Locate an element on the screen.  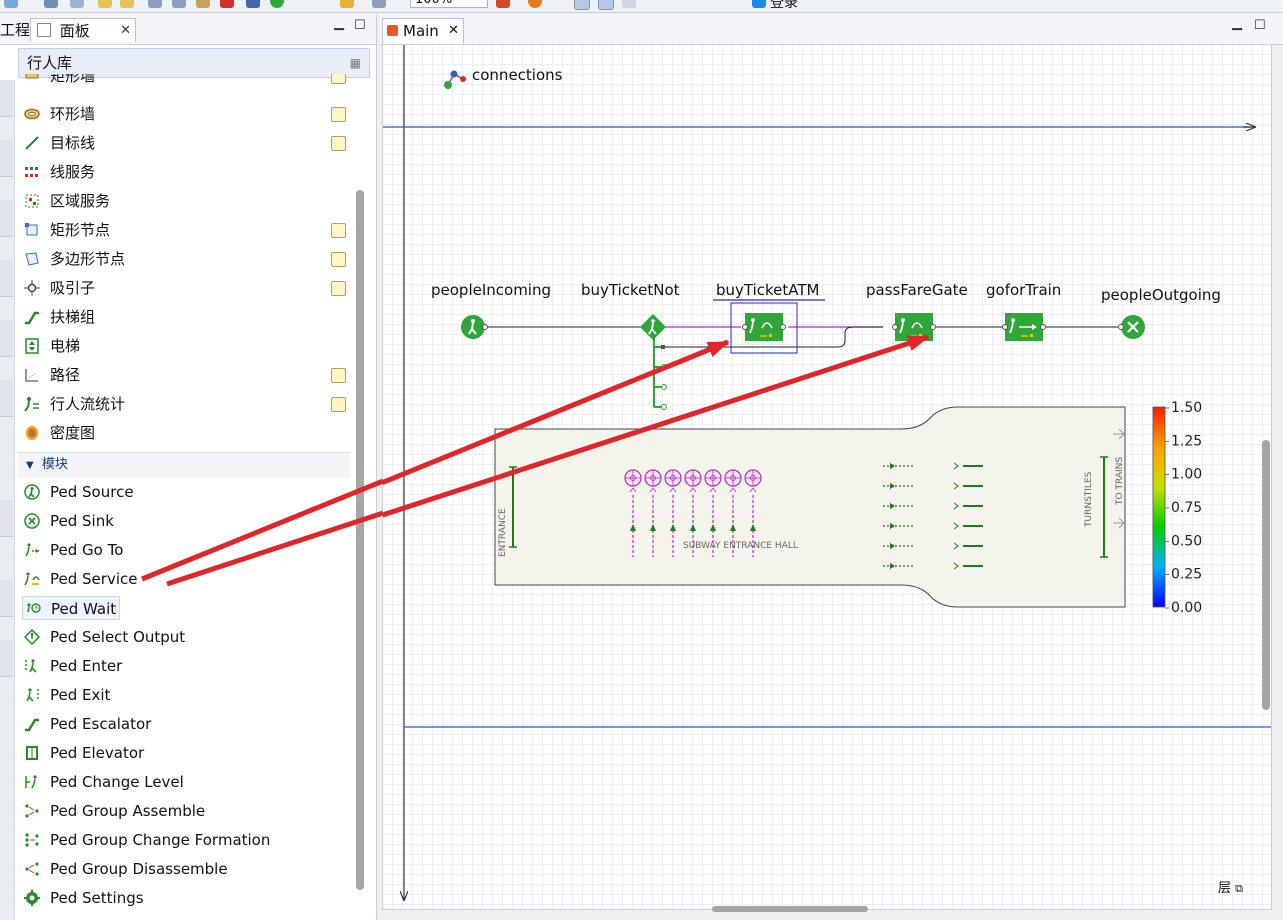
legend-tick-label: 1.25 is located at coordinates (1186, 441).